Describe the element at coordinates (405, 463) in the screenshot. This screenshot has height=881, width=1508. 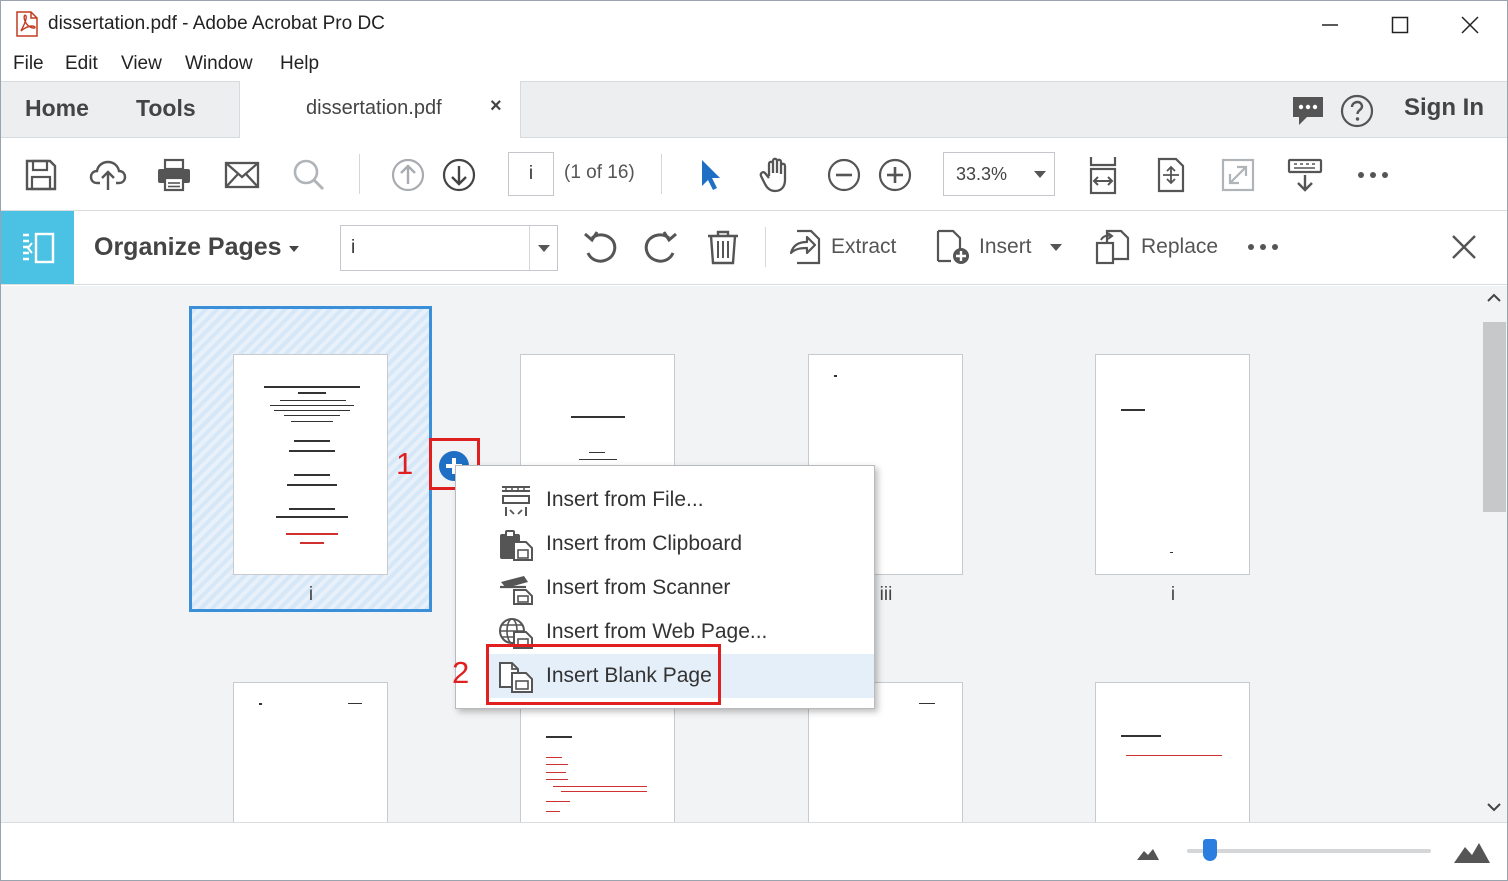
I see `step-1-label: 1` at that location.